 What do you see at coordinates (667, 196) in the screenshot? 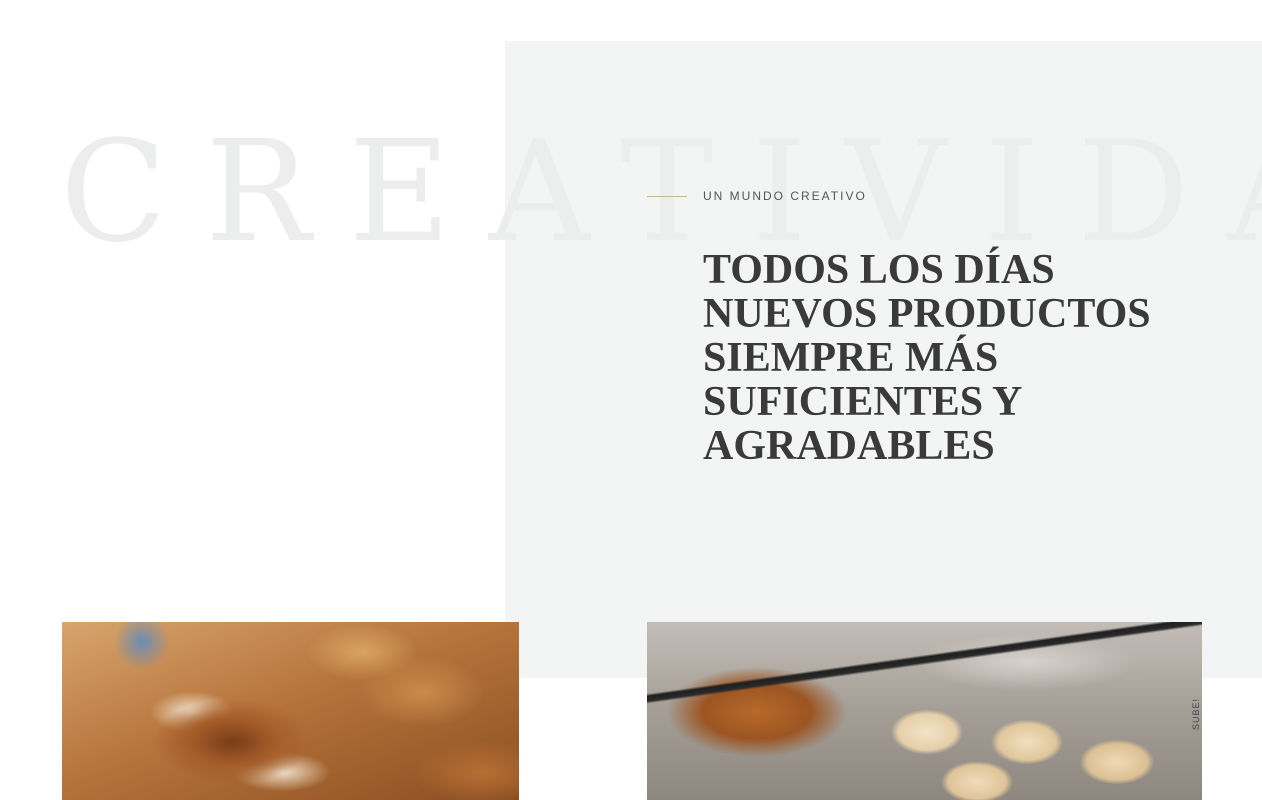
I see `eyebrow-divider-line` at bounding box center [667, 196].